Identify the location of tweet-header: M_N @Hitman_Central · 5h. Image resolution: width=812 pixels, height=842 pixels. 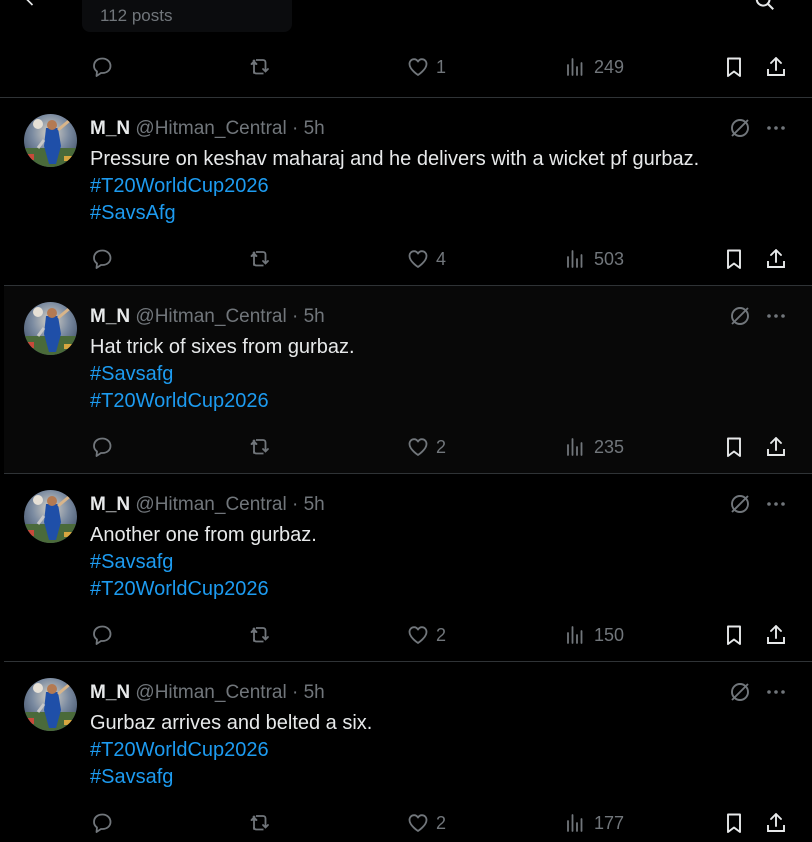
(207, 129).